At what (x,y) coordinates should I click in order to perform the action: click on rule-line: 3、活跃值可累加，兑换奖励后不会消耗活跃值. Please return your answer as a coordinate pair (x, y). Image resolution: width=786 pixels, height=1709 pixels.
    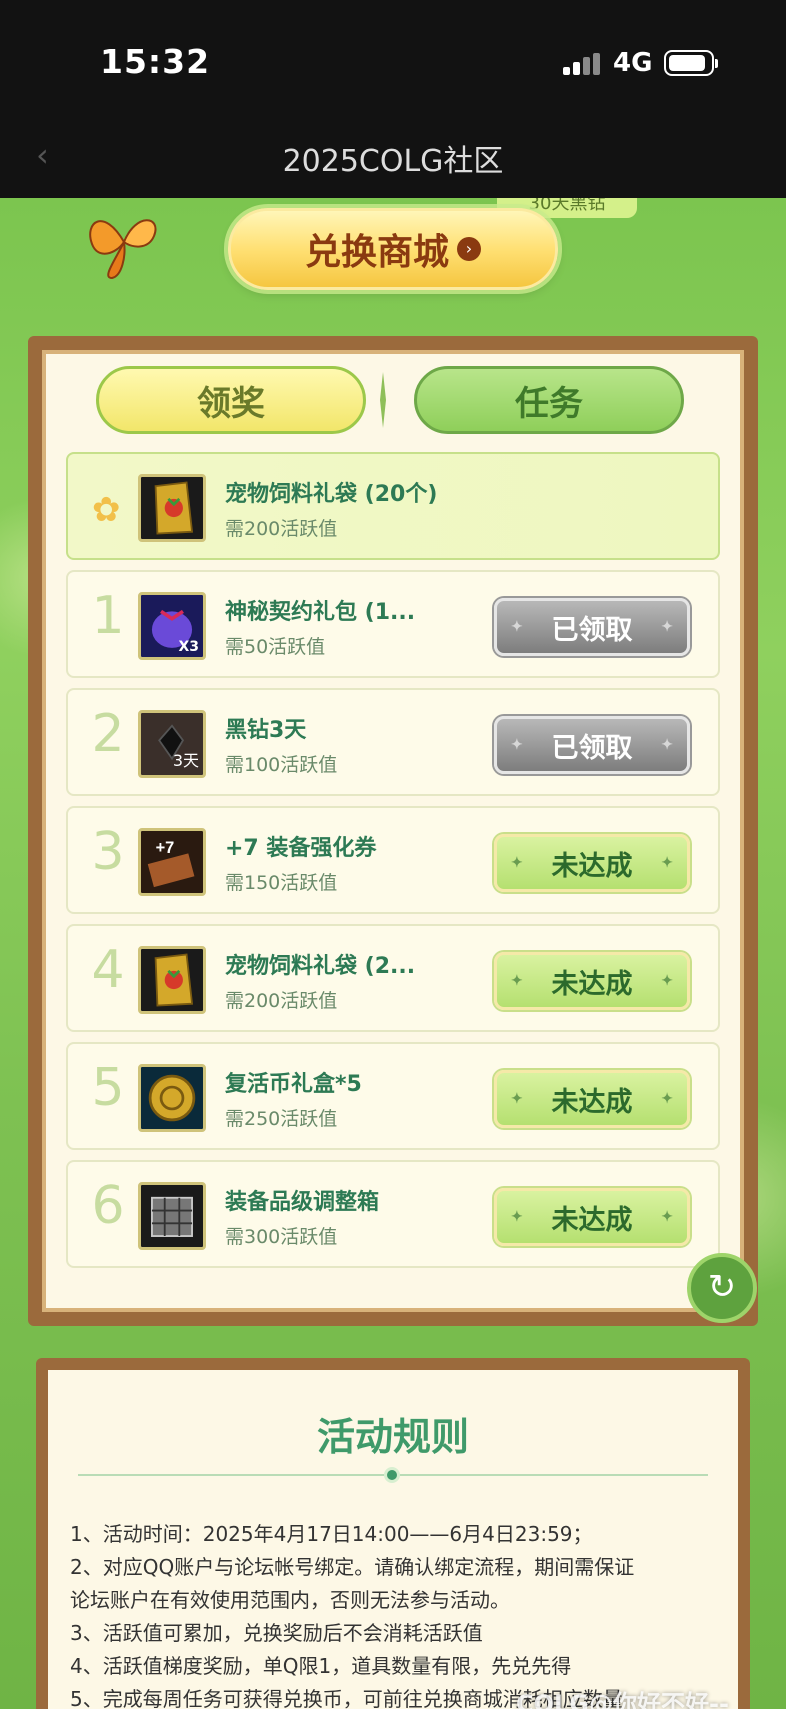
    Looking at the image, I should click on (276, 1633).